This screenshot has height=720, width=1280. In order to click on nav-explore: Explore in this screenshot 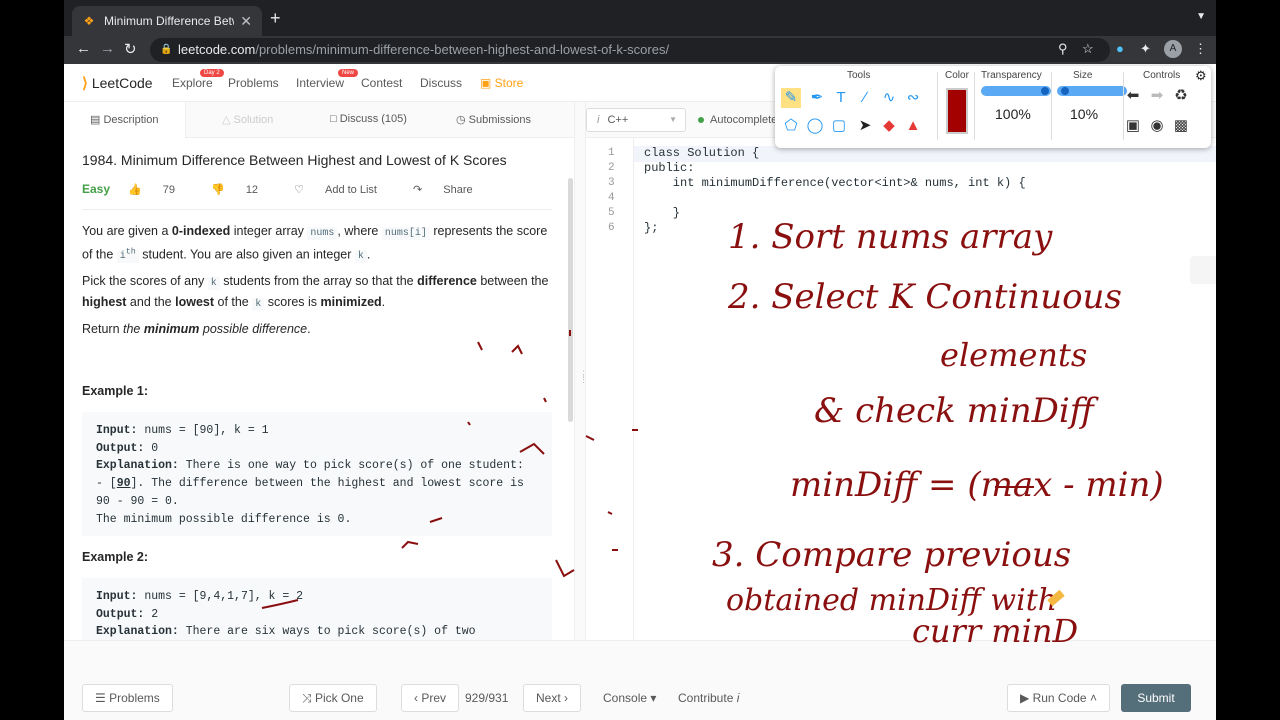, I will do `click(192, 83)`.